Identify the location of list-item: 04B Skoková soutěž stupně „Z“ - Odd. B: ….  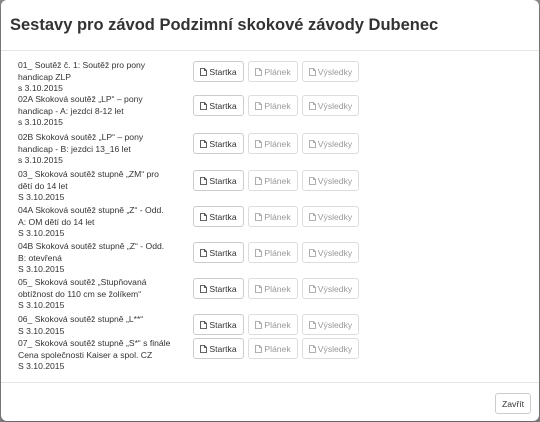
(273, 258).